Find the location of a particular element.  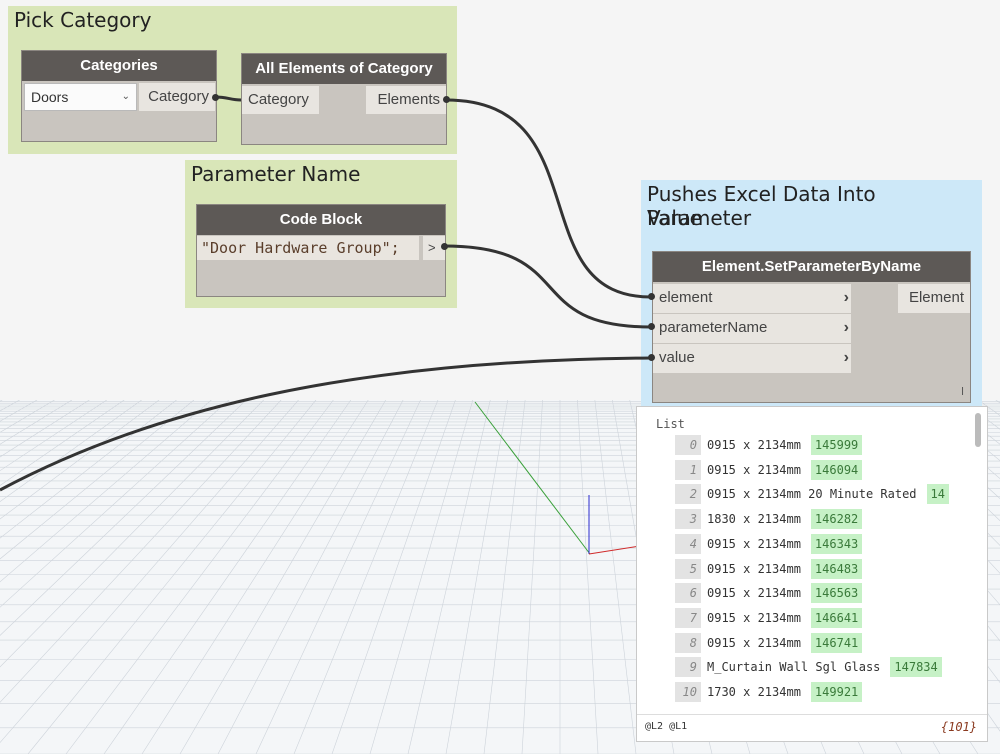

chevron-down-icon: ⌄ is located at coordinates (126, 97).